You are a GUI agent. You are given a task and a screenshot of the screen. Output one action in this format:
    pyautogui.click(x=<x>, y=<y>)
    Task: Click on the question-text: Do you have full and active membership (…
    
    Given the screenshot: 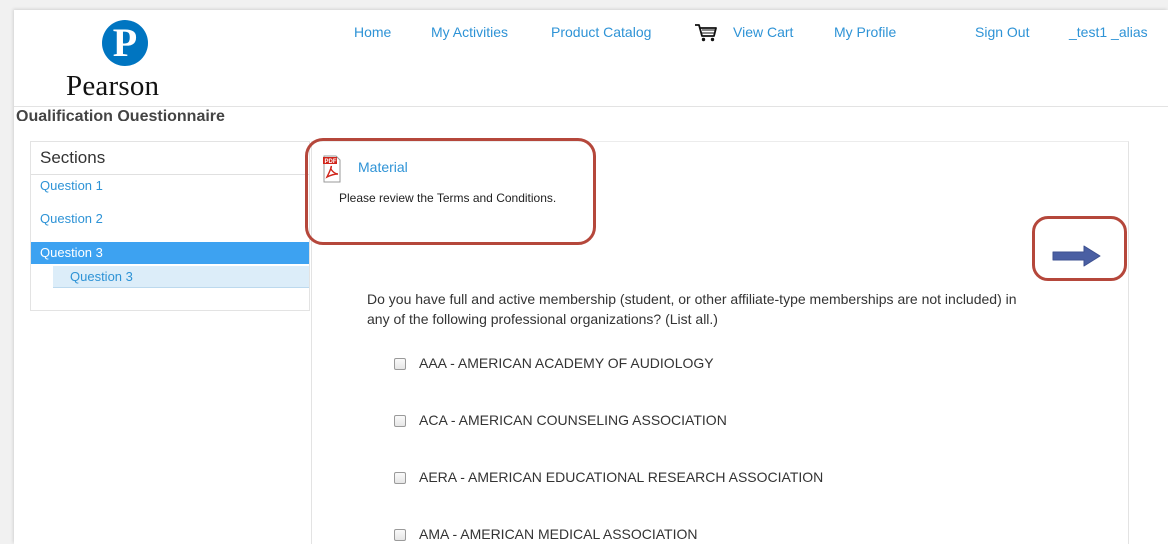 What is the action you would take?
    pyautogui.click(x=692, y=309)
    